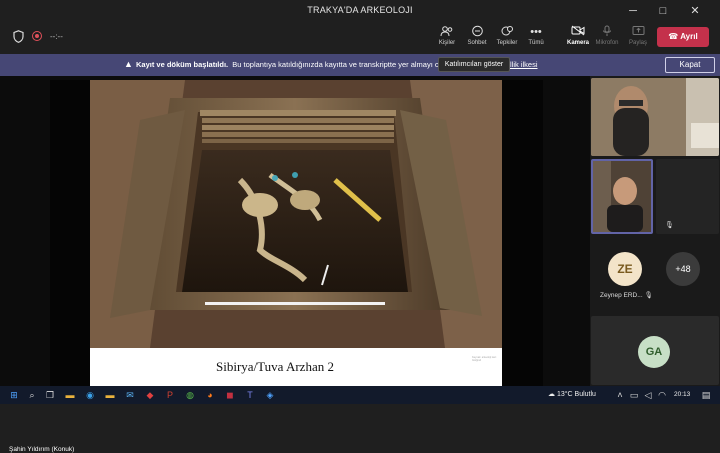 This screenshot has height=453, width=720. I want to click on taskbar-clock: 20:13, so click(682, 394).